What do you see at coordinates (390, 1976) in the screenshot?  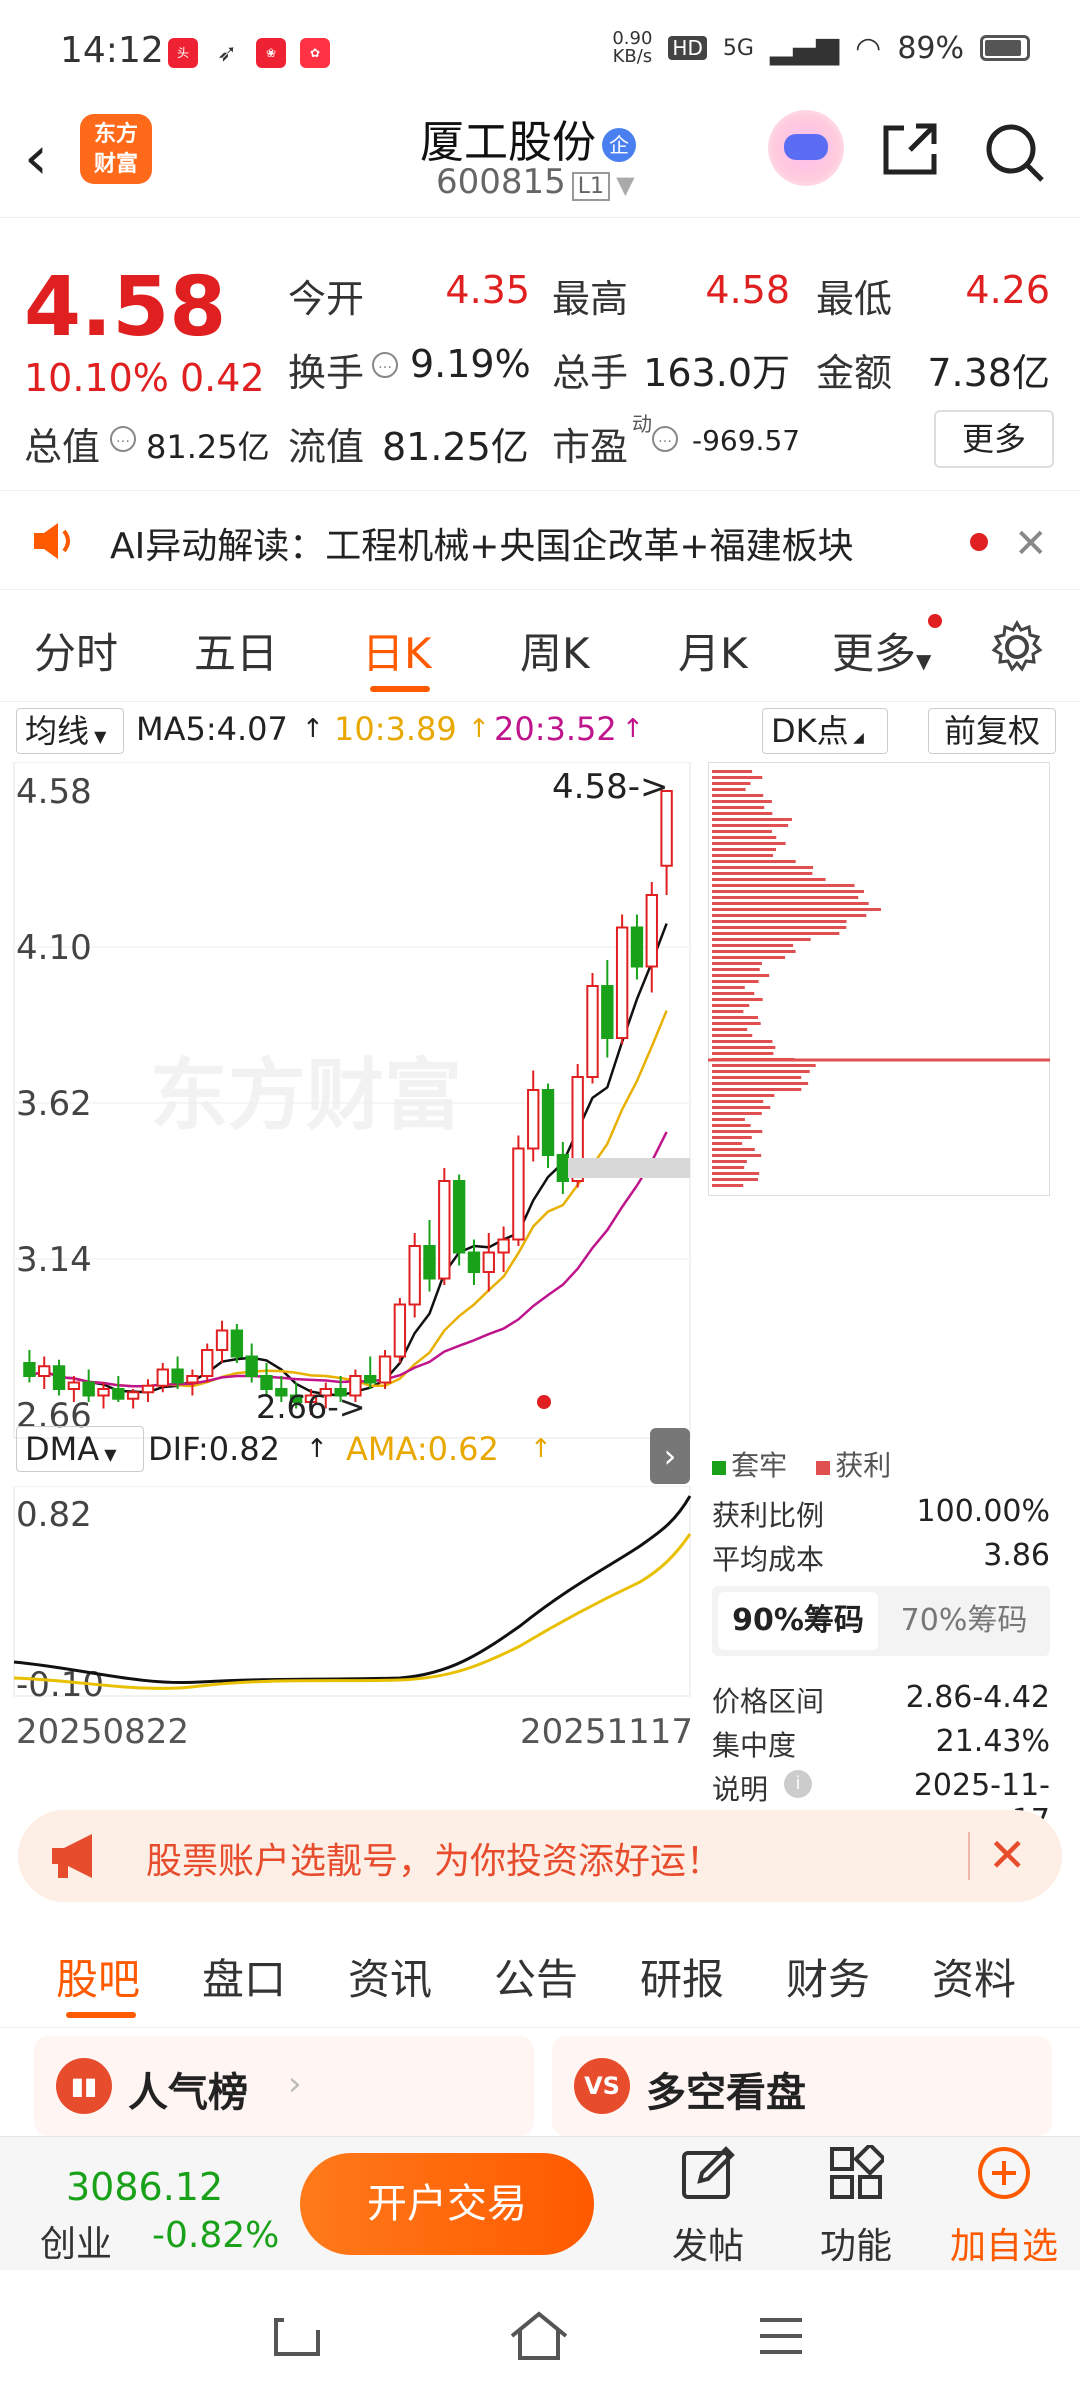 I see `tab-news: 资讯` at bounding box center [390, 1976].